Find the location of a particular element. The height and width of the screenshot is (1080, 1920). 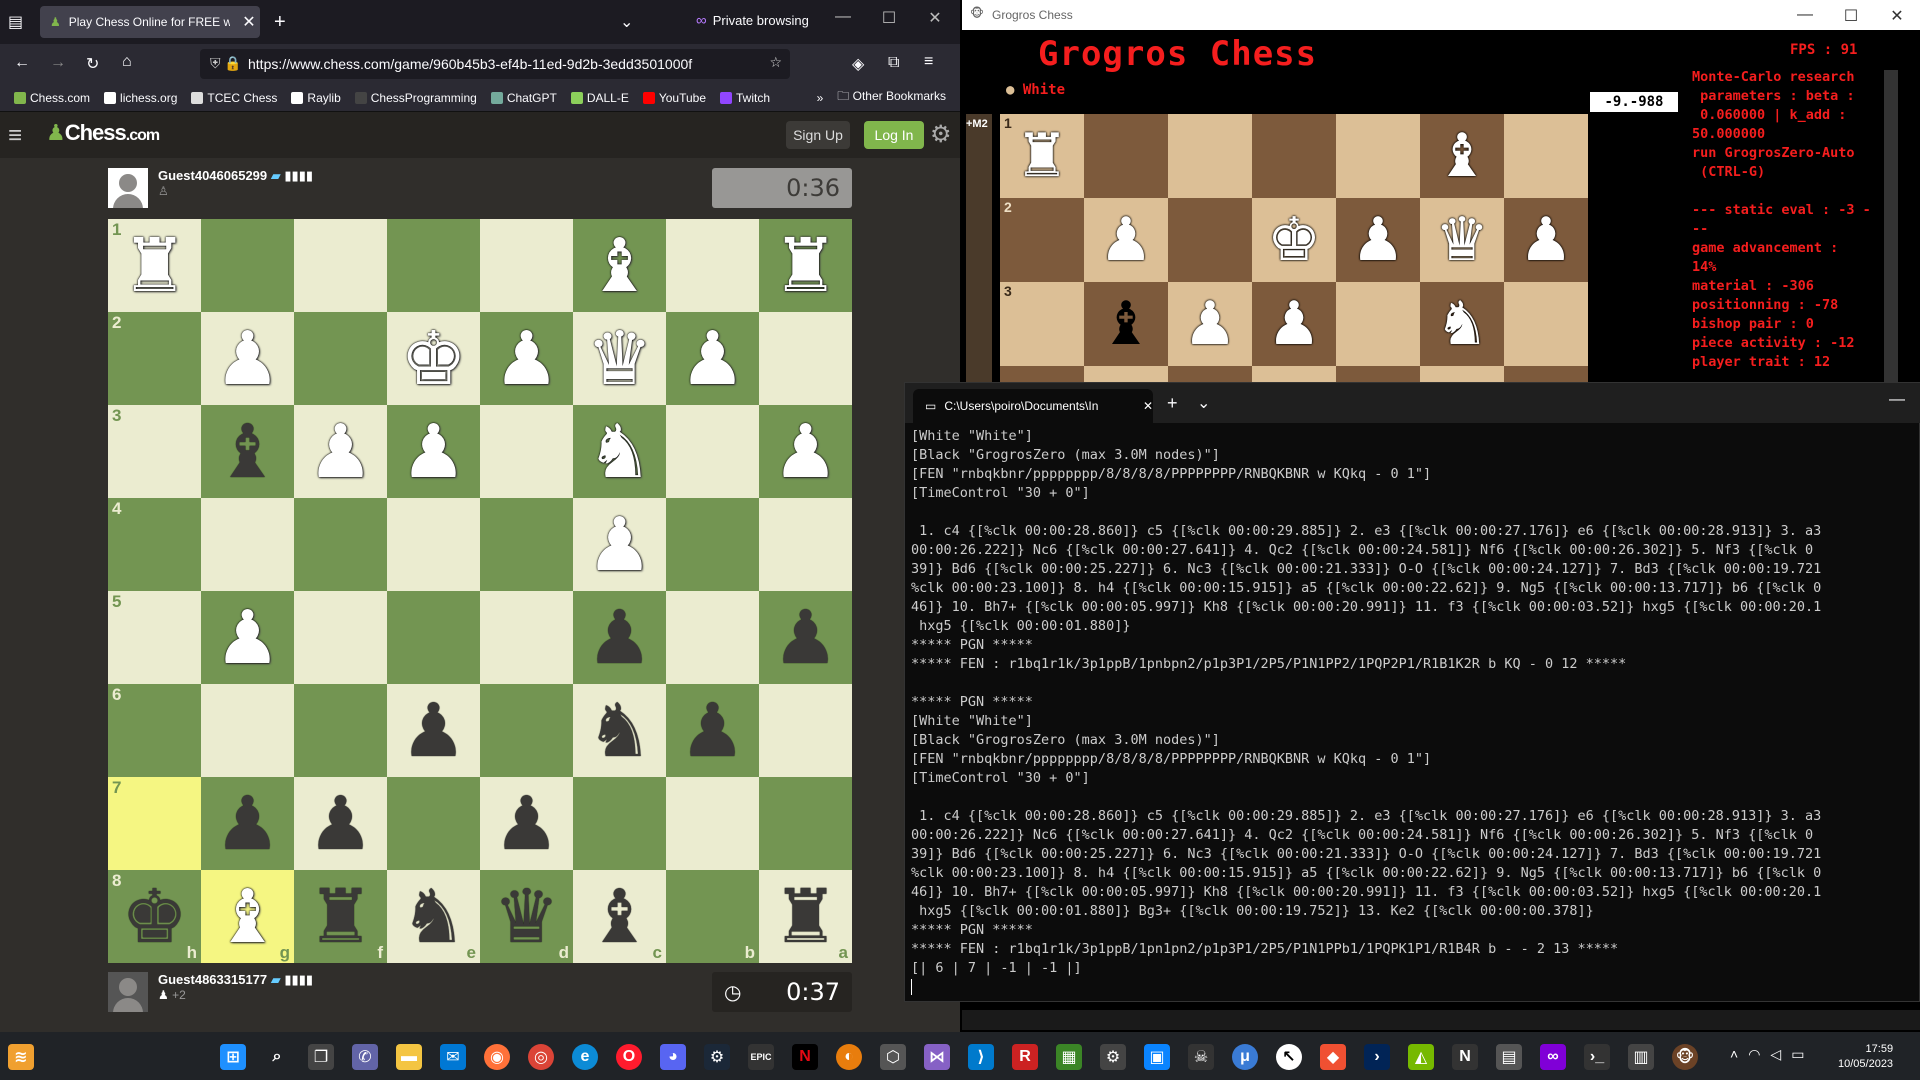

discord-icon: ◕ is located at coordinates (673, 1057).